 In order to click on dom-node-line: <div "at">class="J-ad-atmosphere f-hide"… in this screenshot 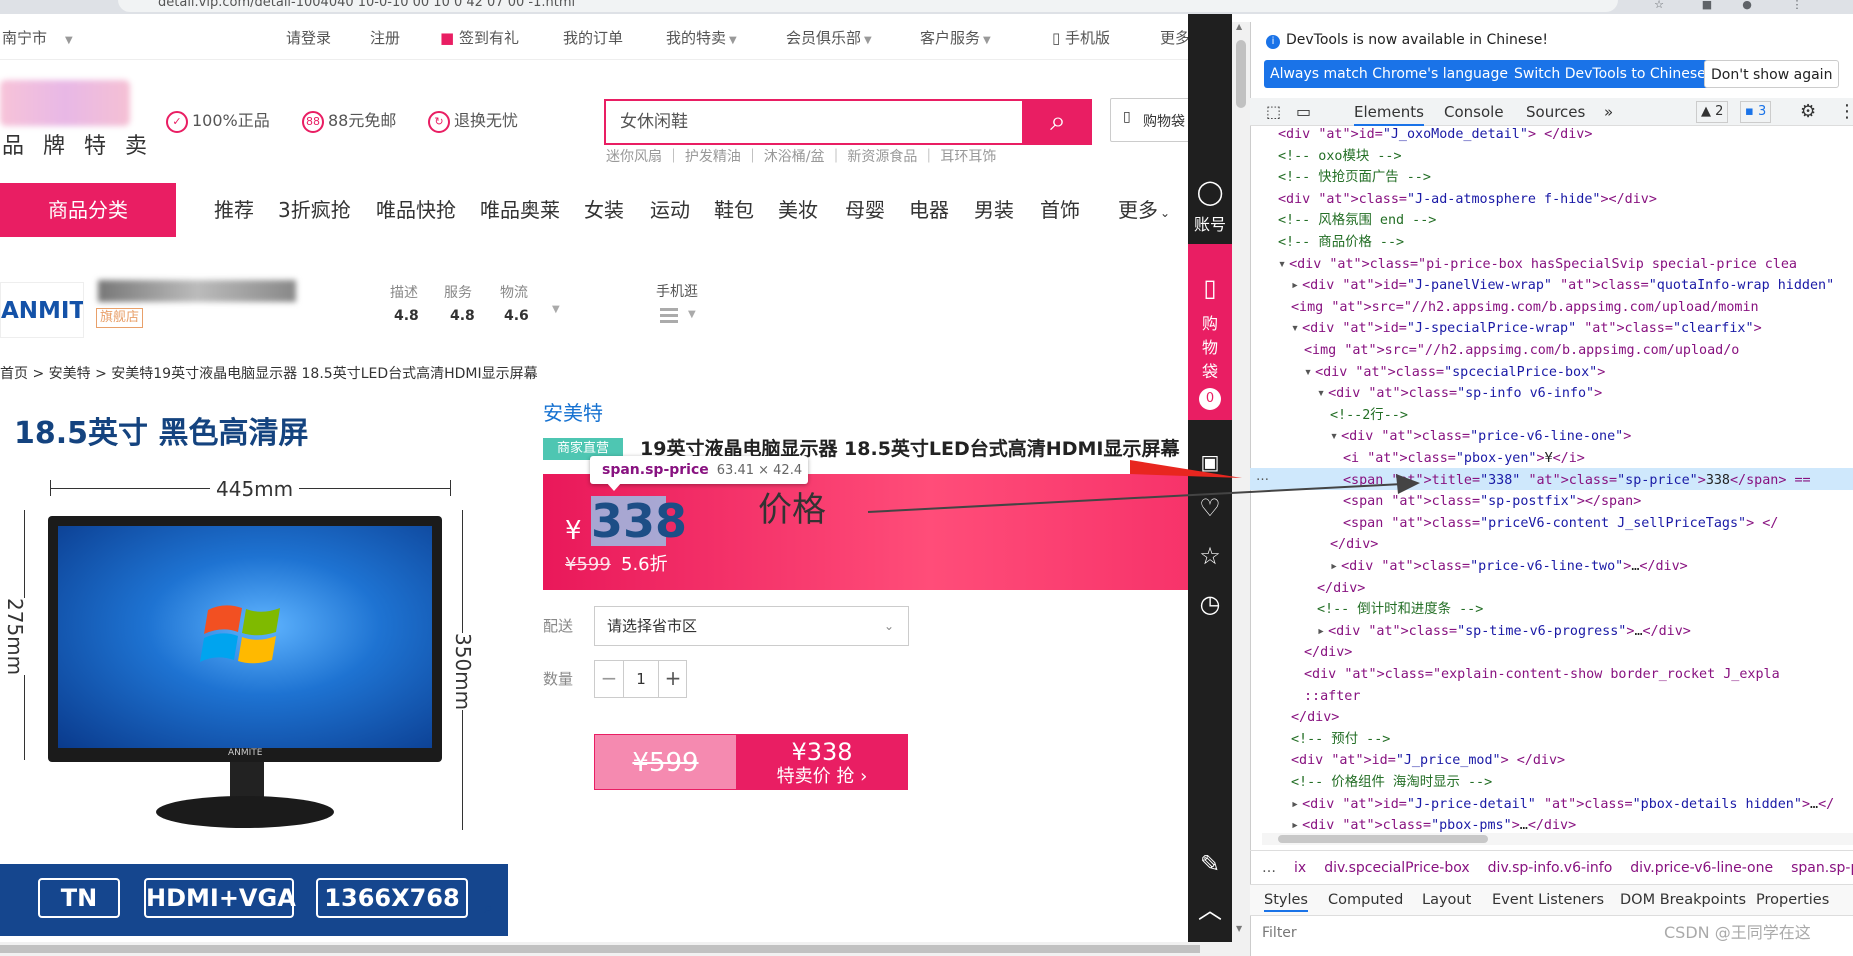, I will do `click(1467, 200)`.